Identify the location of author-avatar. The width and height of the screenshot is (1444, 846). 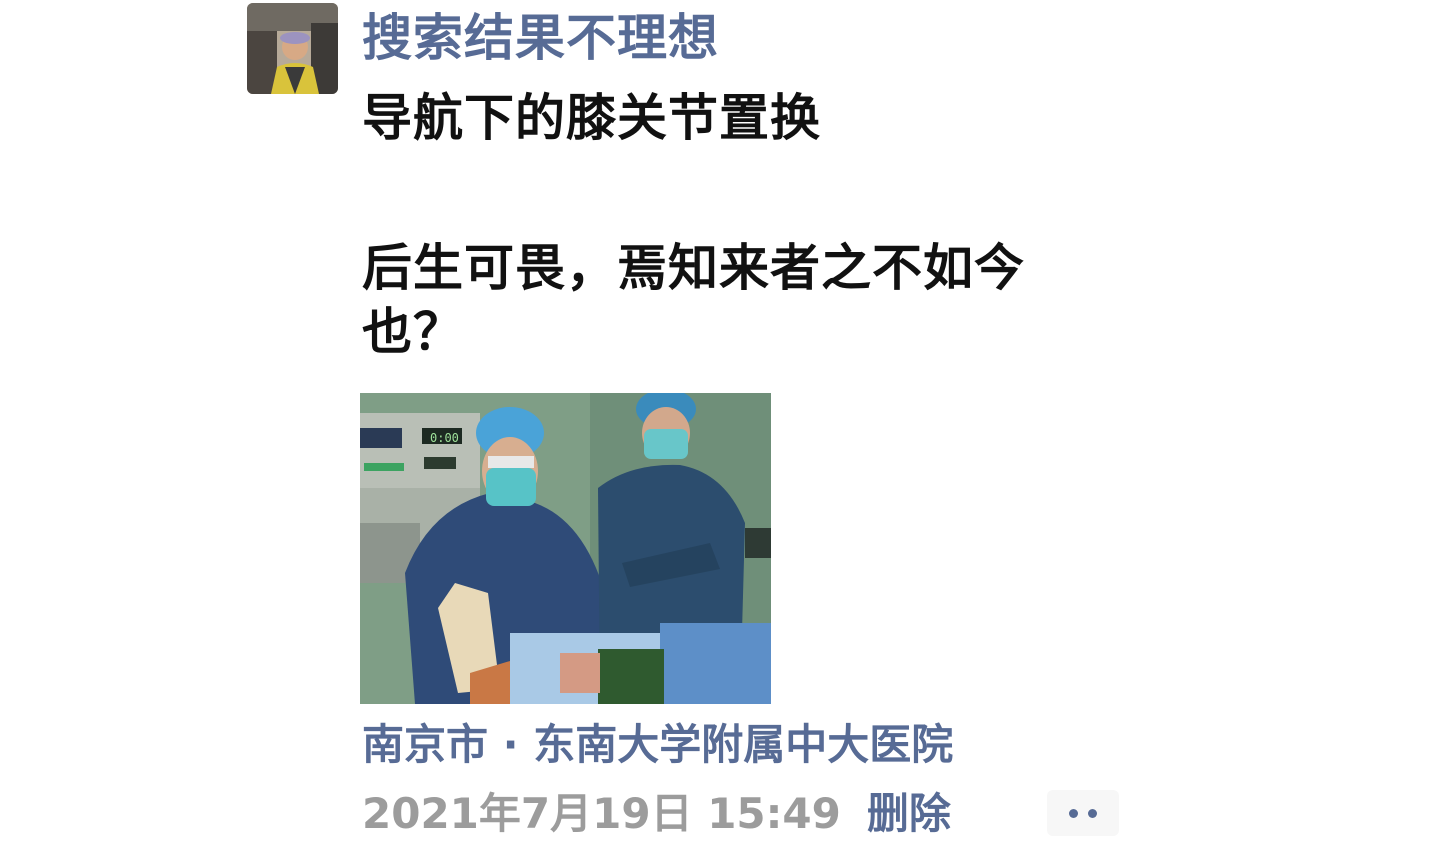
(292, 48).